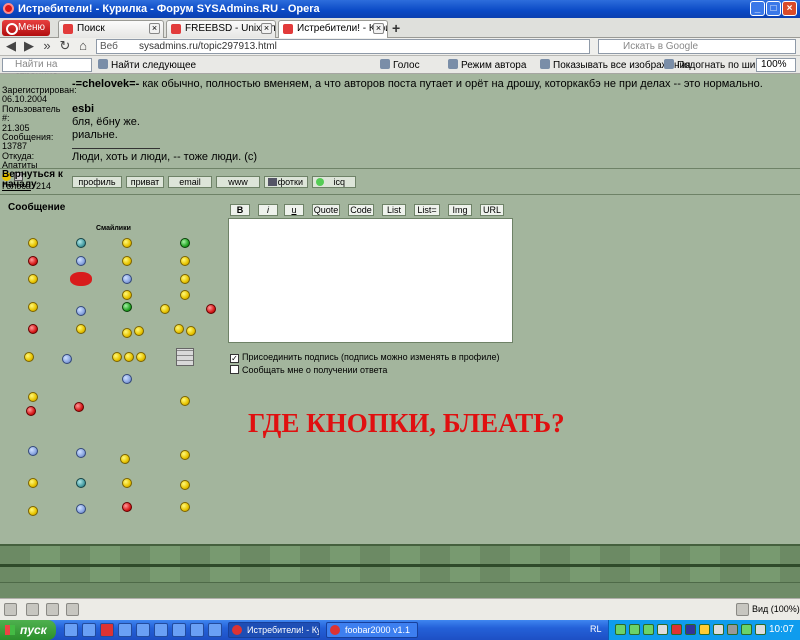 This screenshot has width=800, height=640. I want to click on volume-icon, so click(760, 629).